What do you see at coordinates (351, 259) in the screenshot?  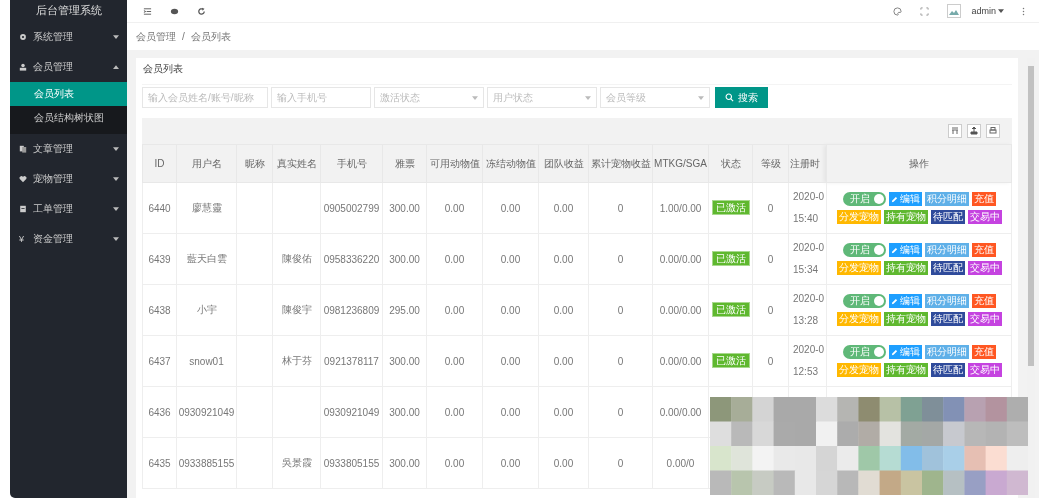 I see `table-cell: 0958336220` at bounding box center [351, 259].